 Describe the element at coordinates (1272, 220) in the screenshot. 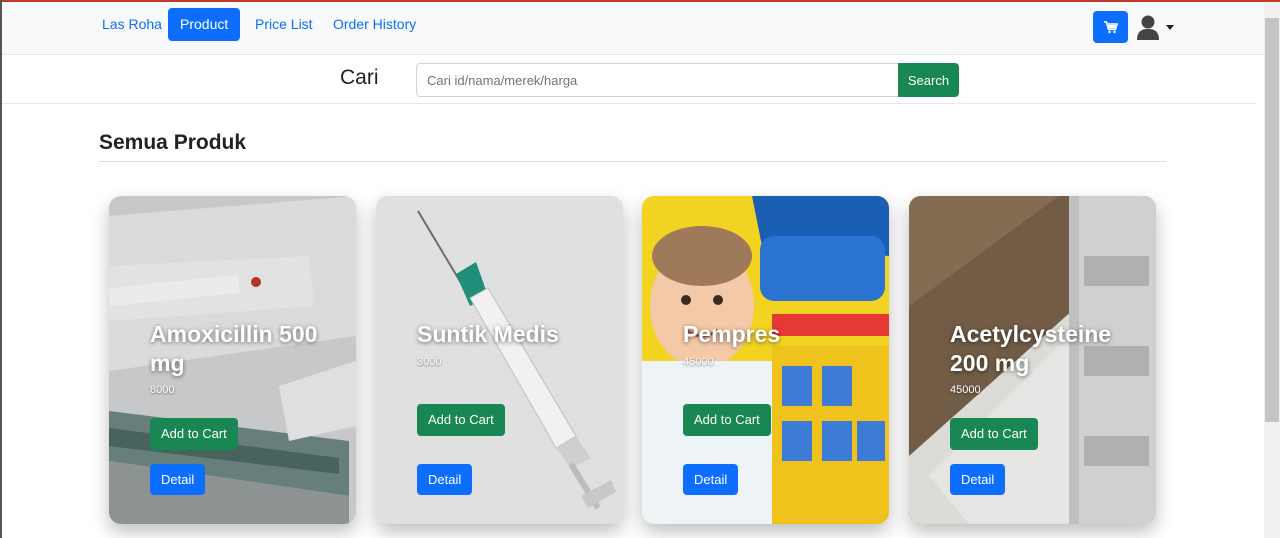

I see `scrollbar-thumb` at that location.